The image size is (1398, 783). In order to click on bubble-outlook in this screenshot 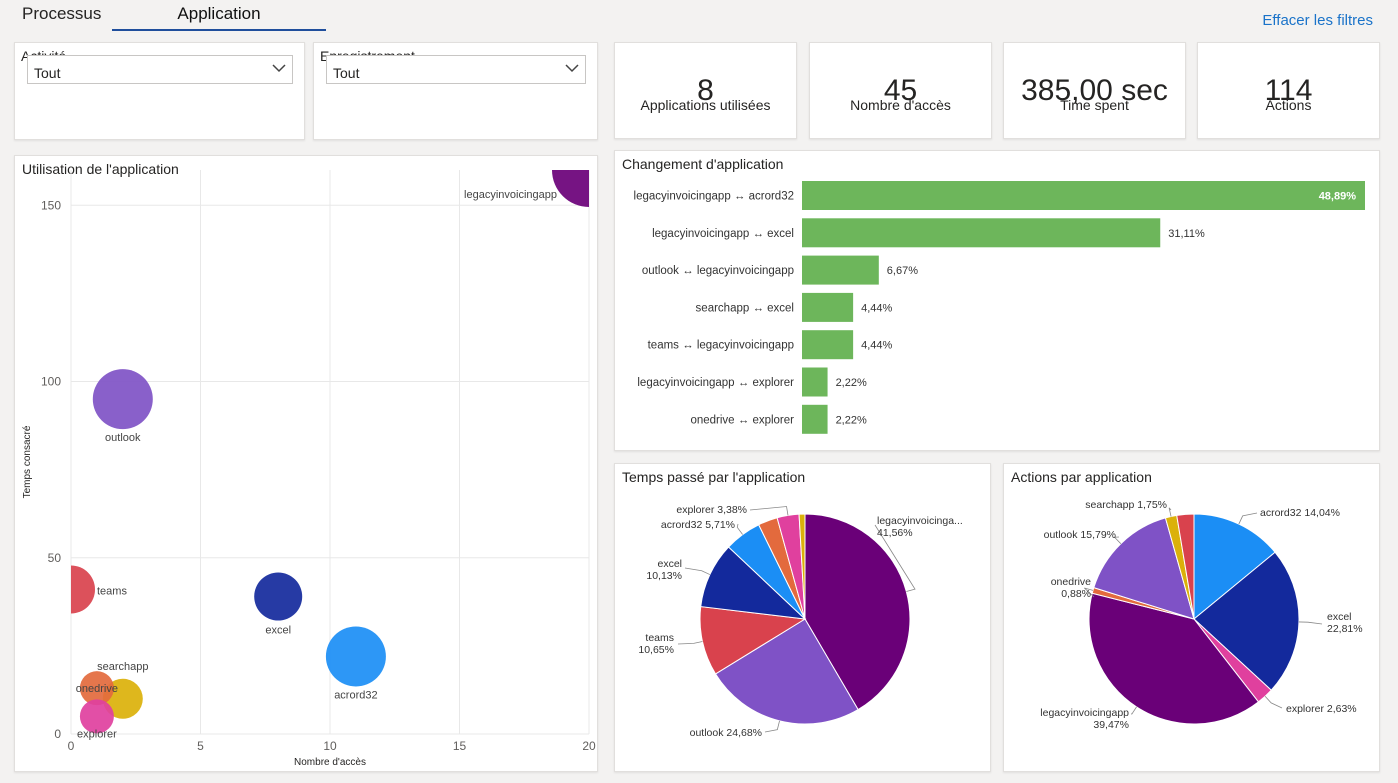, I will do `click(122, 399)`.